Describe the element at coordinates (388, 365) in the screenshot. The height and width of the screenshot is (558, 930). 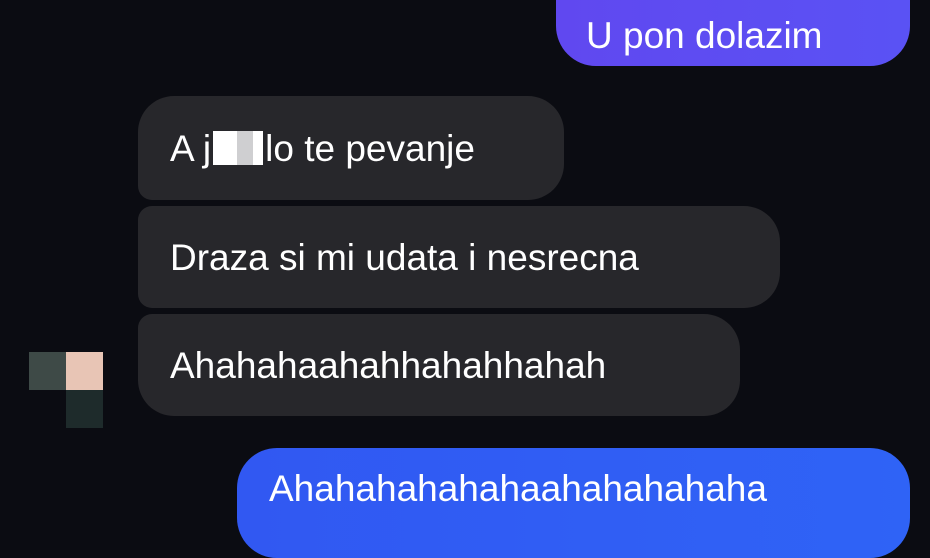
I see `message-text: Ahahahaahahhahahhahah` at that location.